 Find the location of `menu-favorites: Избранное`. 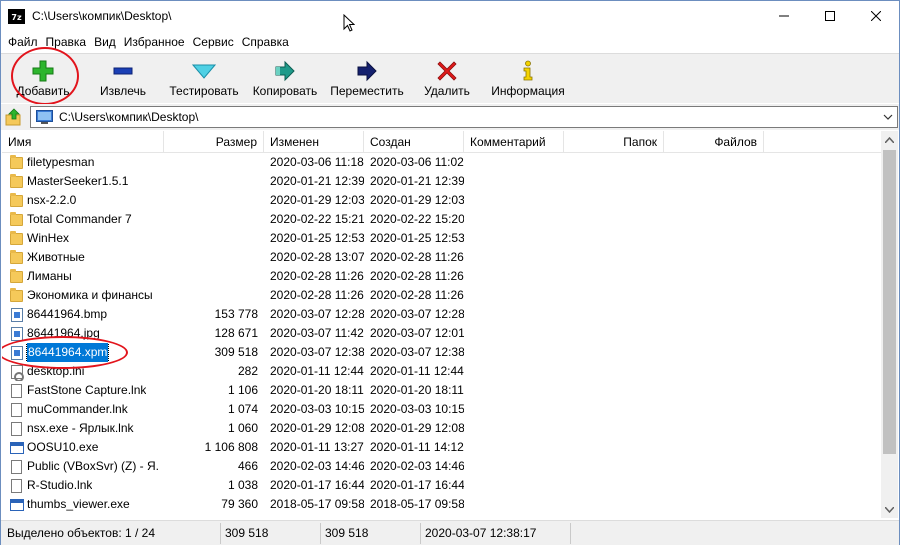

menu-favorites: Избранное is located at coordinates (154, 42).